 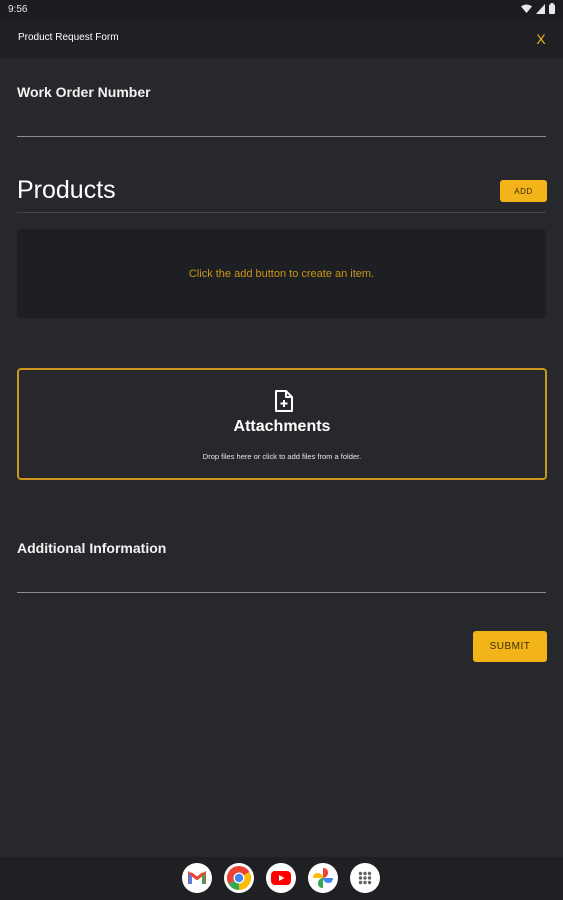 What do you see at coordinates (541, 39) in the screenshot?
I see `close-button: X` at bounding box center [541, 39].